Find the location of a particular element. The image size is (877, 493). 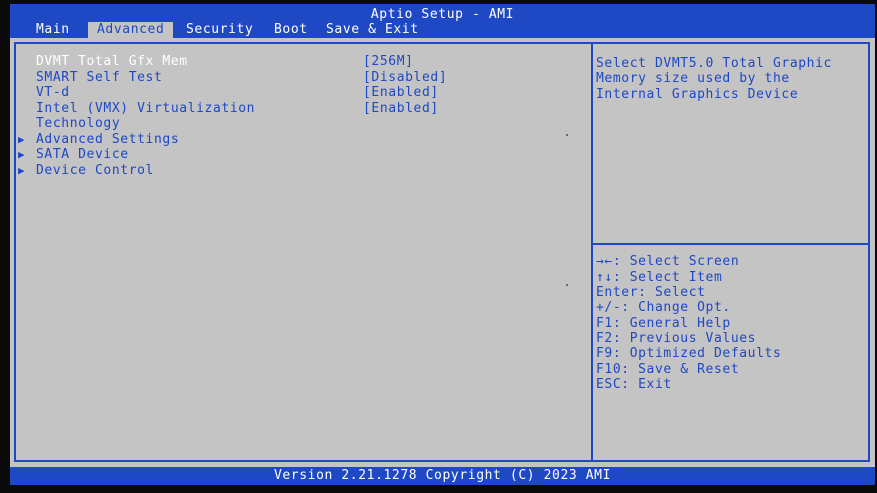

submenu-label: Advanced Settings is located at coordinates (107, 140).